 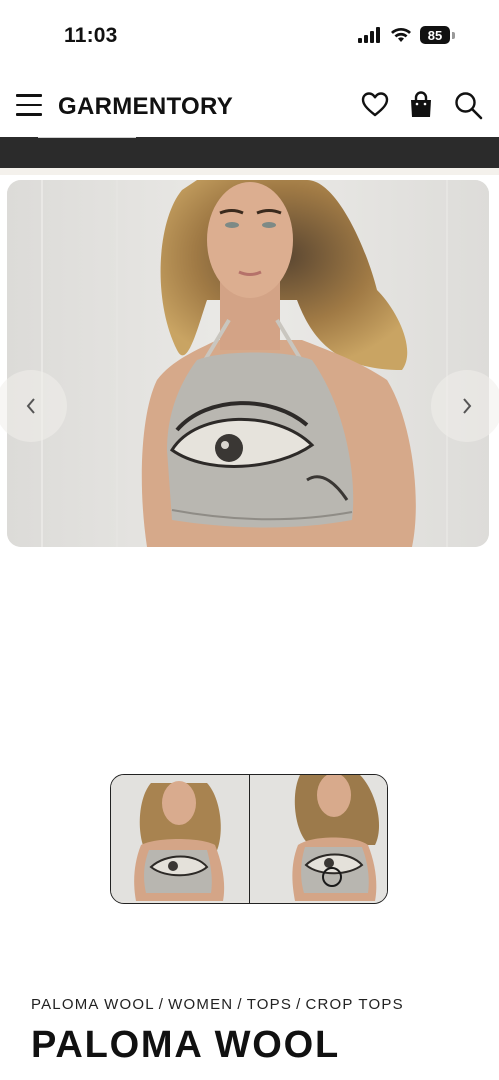 I want to click on heart-icon, so click(x=375, y=105).